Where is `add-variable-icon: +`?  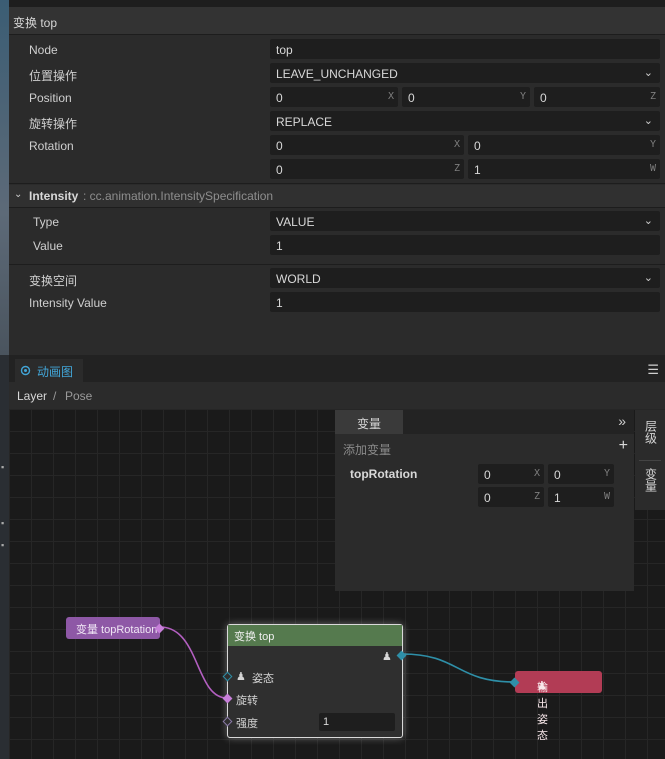
add-variable-icon: + is located at coordinates (623, 446).